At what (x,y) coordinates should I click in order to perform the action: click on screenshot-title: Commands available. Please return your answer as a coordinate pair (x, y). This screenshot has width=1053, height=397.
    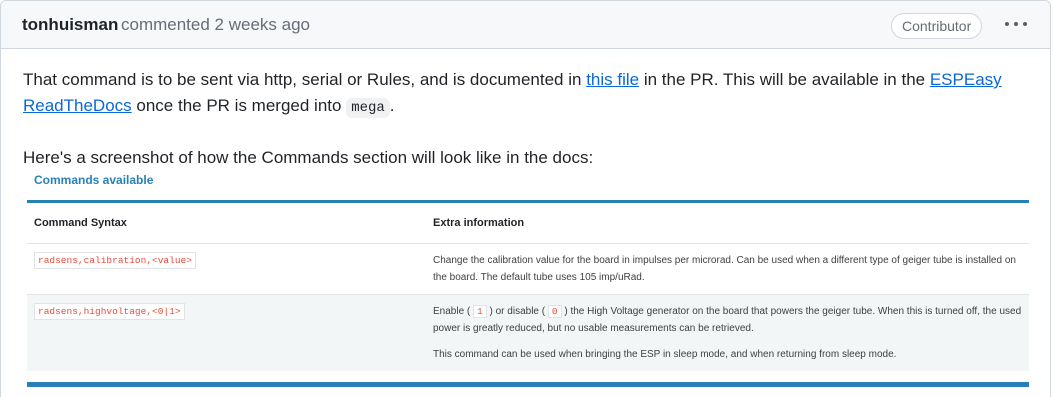
    Looking at the image, I should click on (94, 180).